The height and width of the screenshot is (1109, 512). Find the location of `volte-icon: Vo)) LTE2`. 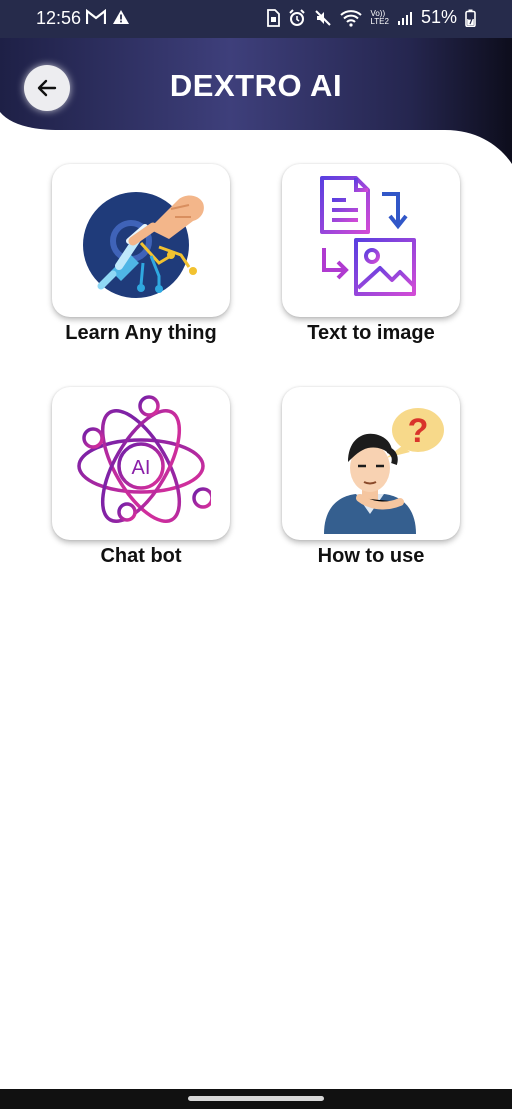

volte-icon: Vo)) LTE2 is located at coordinates (379, 17).